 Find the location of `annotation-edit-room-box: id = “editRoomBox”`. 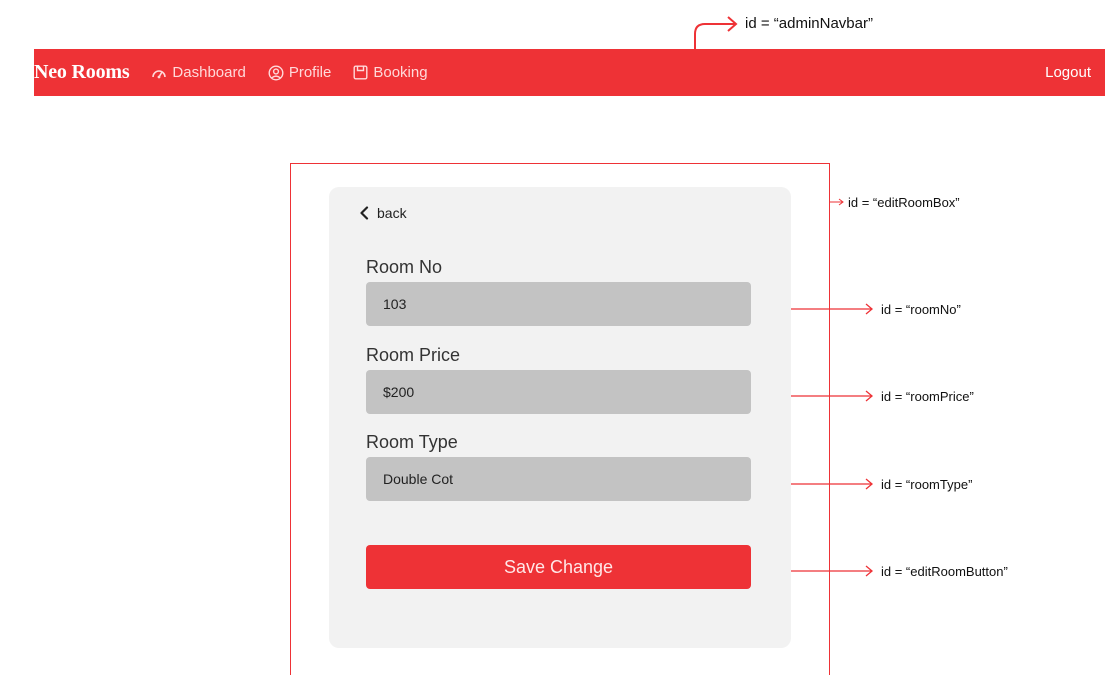

annotation-edit-room-box: id = “editRoomBox” is located at coordinates (904, 202).